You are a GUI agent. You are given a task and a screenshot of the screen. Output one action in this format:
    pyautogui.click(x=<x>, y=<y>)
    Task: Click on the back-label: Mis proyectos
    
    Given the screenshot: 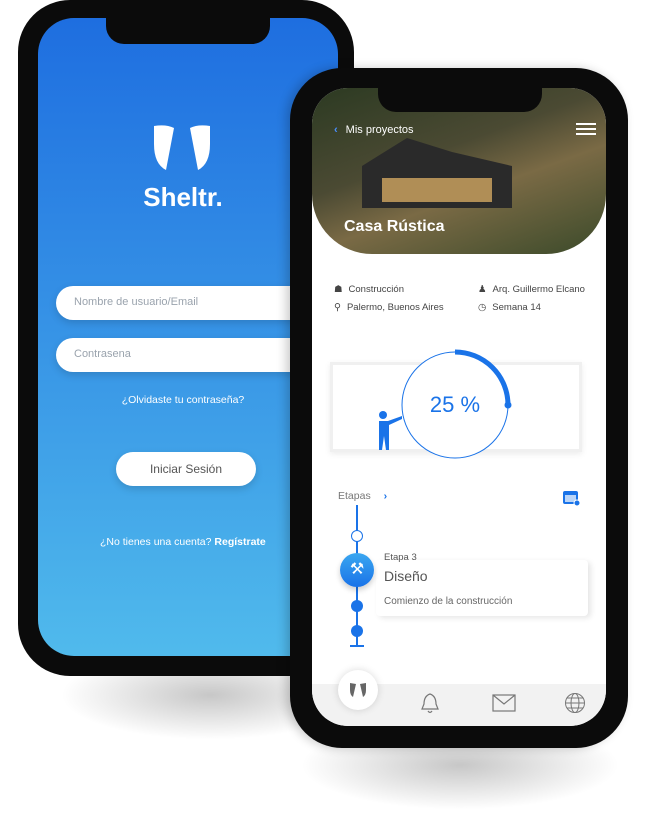 What is the action you would take?
    pyautogui.click(x=379, y=130)
    